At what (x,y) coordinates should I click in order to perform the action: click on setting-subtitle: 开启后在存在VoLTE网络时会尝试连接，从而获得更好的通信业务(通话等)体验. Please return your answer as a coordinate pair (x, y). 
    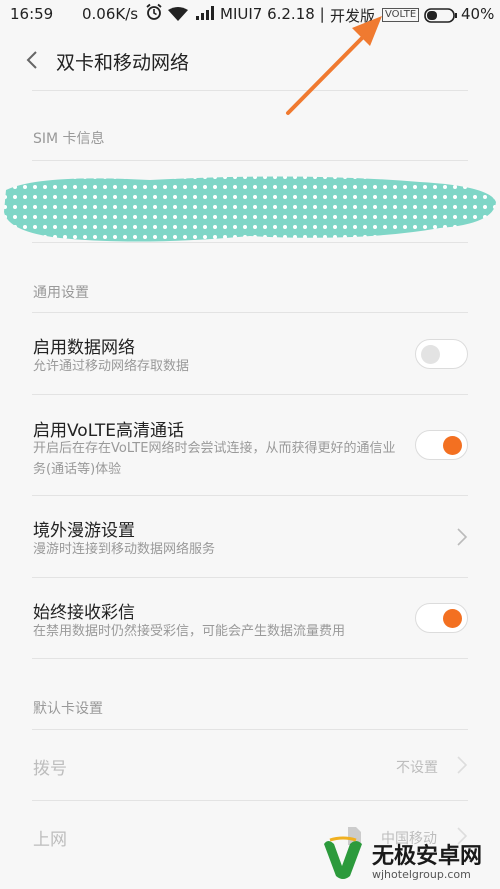
    Looking at the image, I should click on (214, 459).